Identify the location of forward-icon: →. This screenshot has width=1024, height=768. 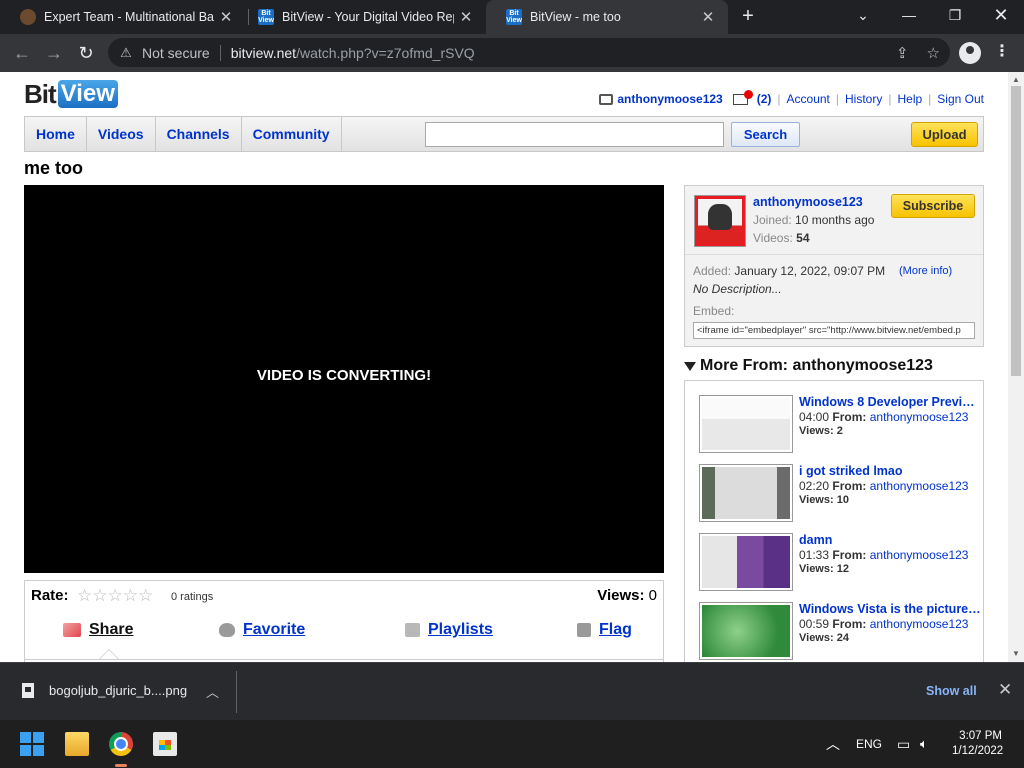
(54, 53).